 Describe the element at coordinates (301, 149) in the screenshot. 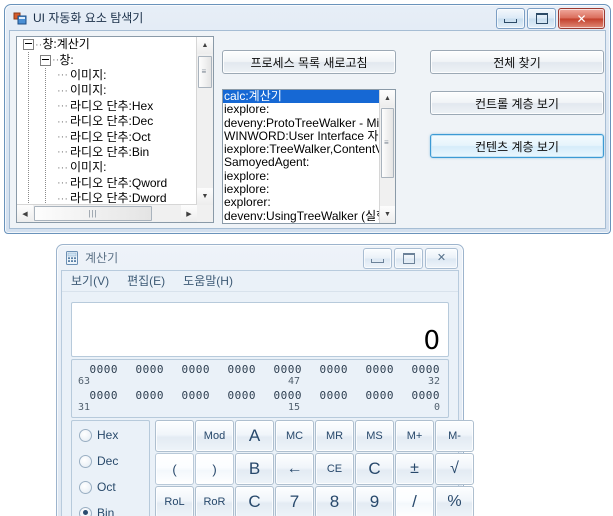

I see `list-item: iexplore:TreeWalker,ContentVie` at that location.